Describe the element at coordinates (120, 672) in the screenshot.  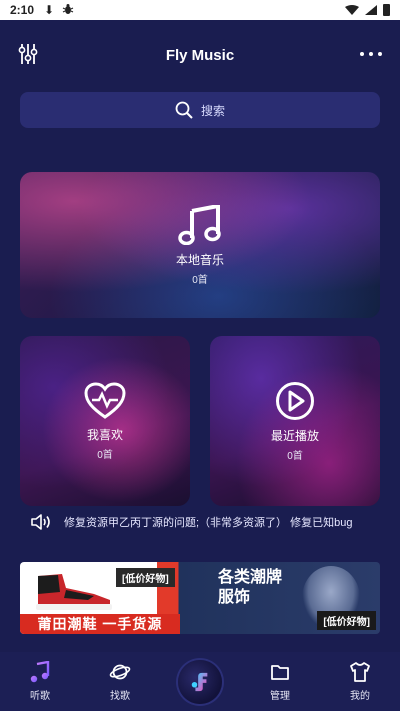
I see `planet-icon` at that location.